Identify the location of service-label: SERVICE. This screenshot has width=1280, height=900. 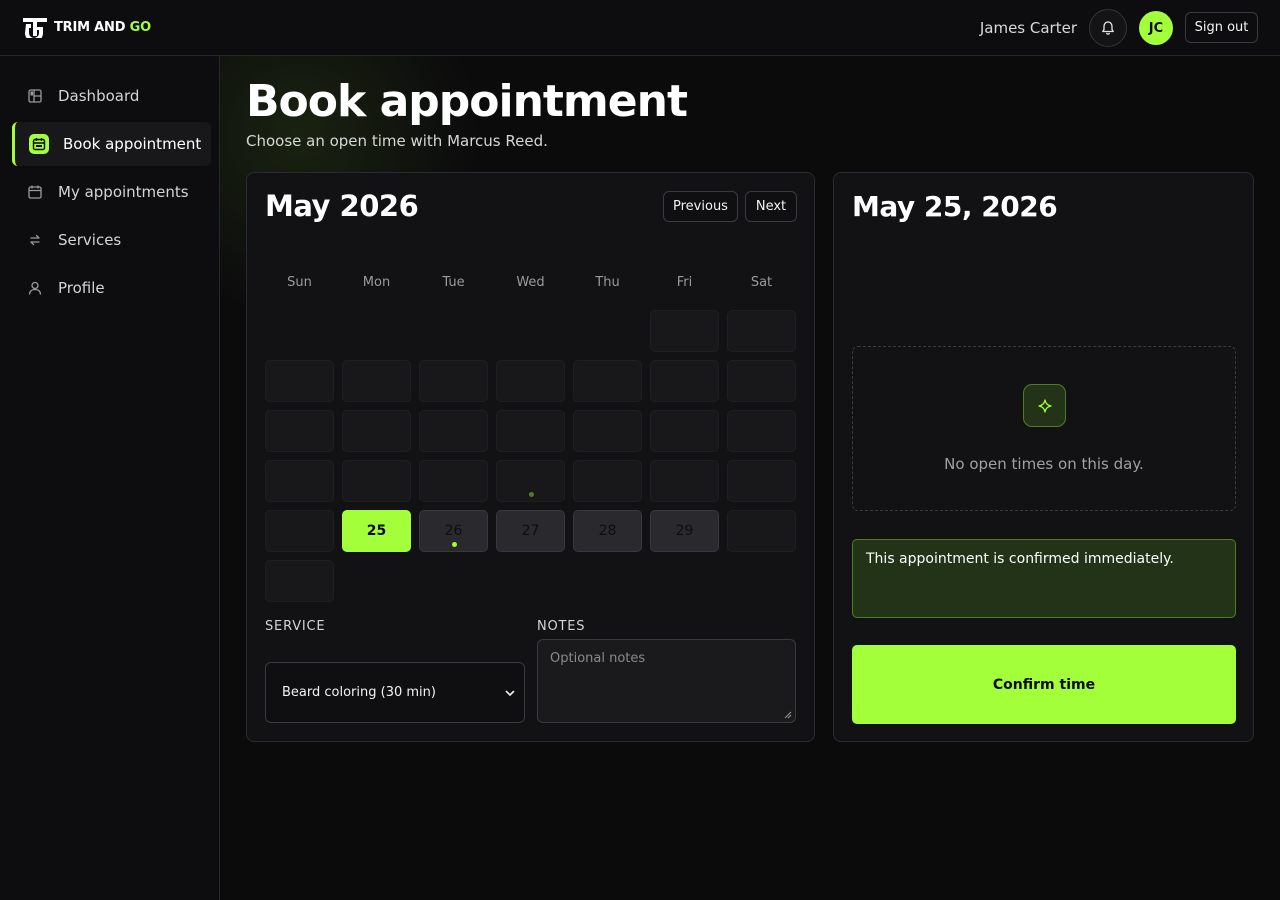
(295, 626).